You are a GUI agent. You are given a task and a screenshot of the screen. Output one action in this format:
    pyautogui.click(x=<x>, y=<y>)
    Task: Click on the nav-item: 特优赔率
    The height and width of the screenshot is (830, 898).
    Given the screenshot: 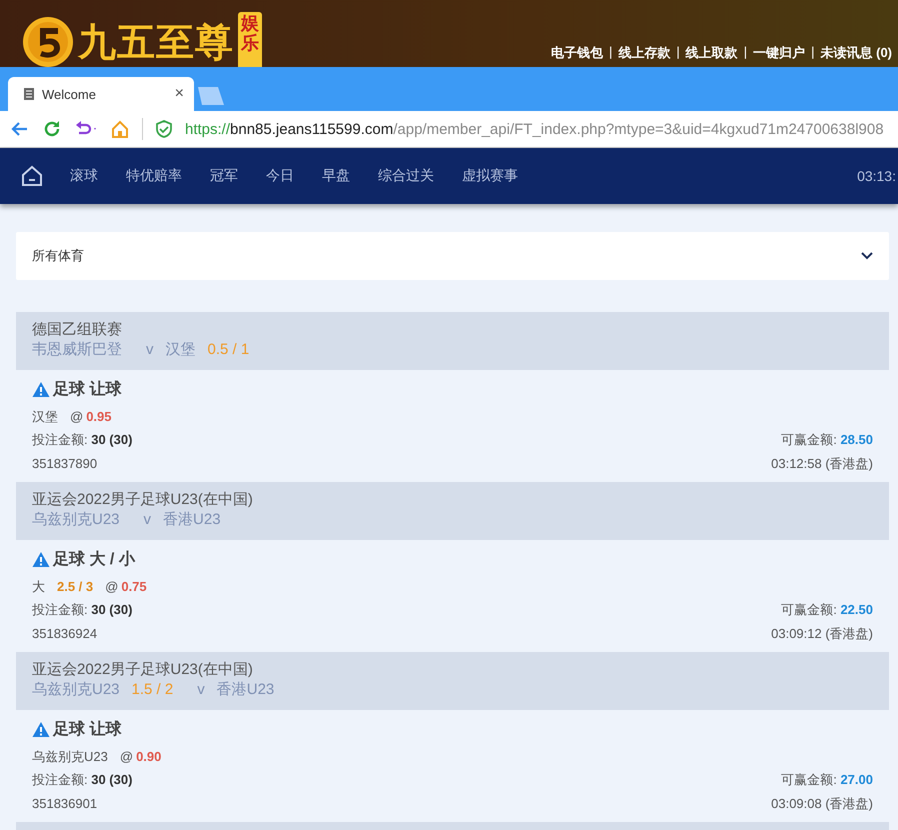 What is the action you would take?
    pyautogui.click(x=154, y=176)
    